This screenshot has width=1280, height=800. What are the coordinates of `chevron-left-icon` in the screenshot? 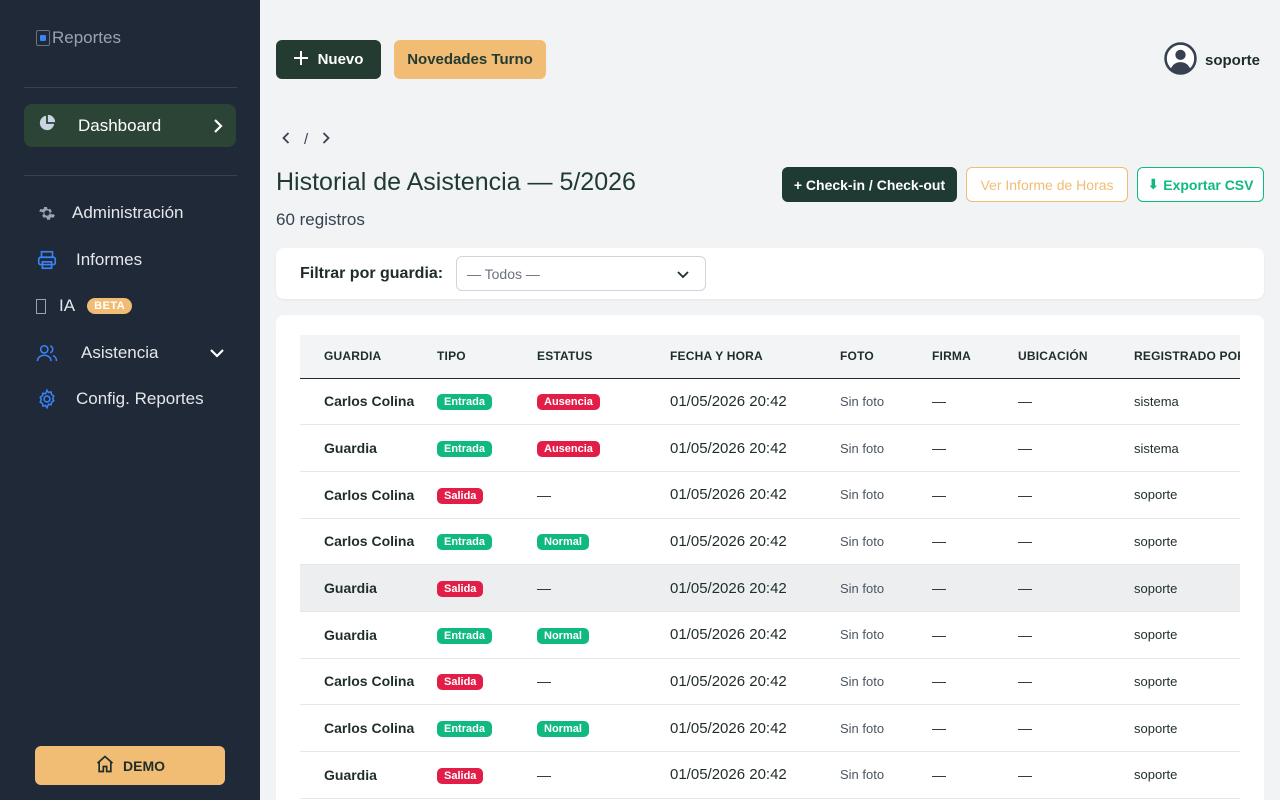 It's located at (286, 139).